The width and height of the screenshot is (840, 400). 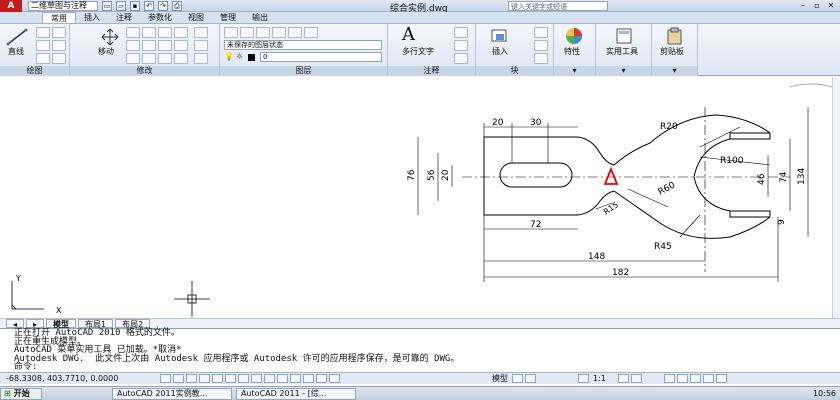 I want to click on break-icon, so click(x=201, y=45).